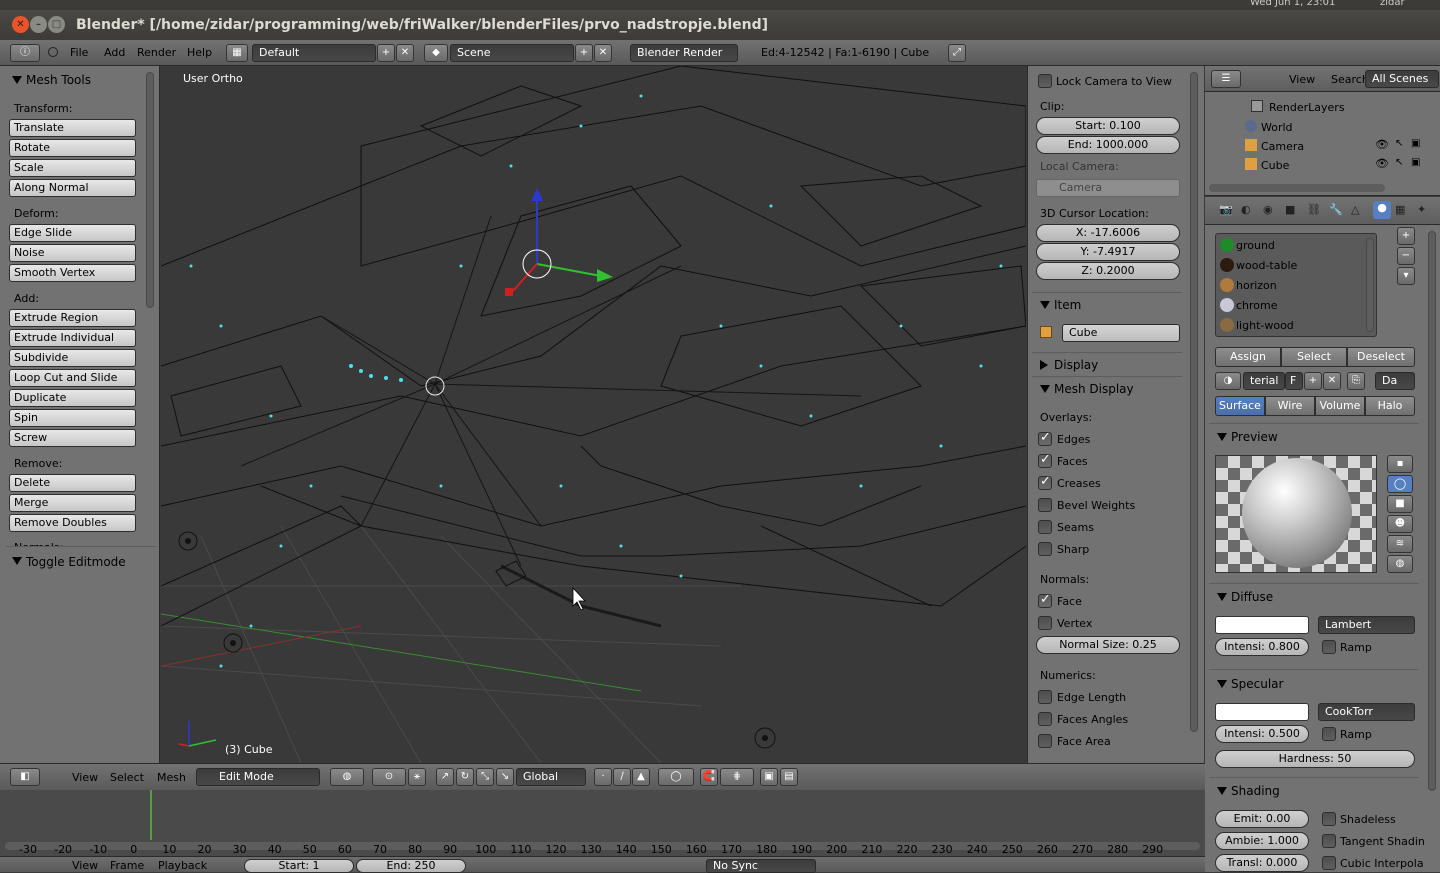 The width and height of the screenshot is (1440, 873). Describe the element at coordinates (72, 398) in the screenshot. I see `duplicate-button: Duplicate` at that location.